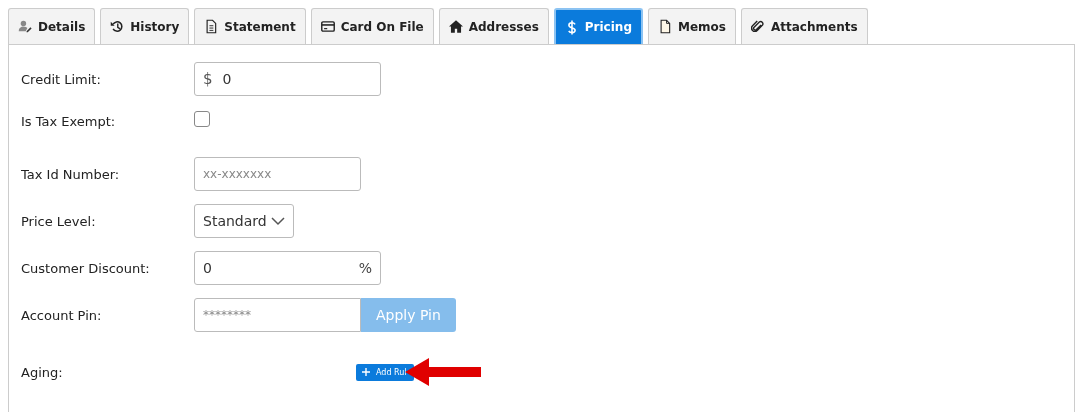 This screenshot has width=1080, height=412. What do you see at coordinates (444, 372) in the screenshot?
I see `arrow-icon` at bounding box center [444, 372].